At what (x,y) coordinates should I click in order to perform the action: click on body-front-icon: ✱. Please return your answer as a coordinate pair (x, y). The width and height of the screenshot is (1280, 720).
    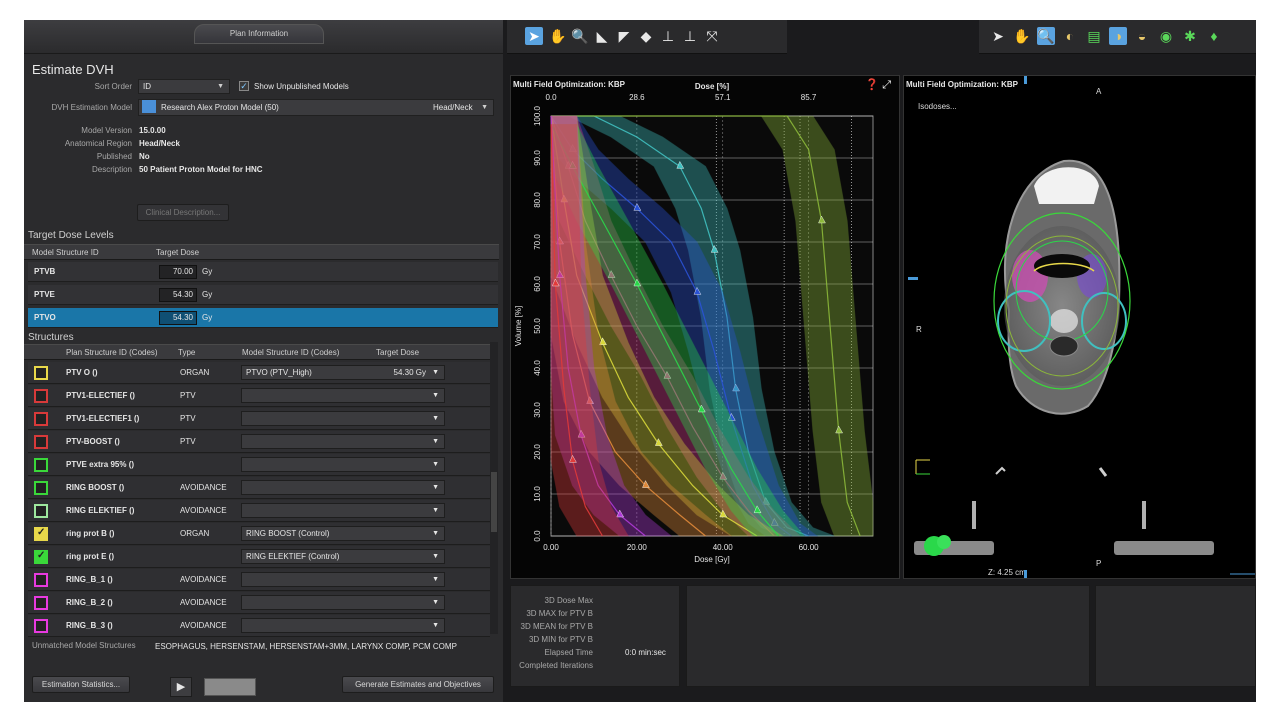
    Looking at the image, I should click on (1190, 36).